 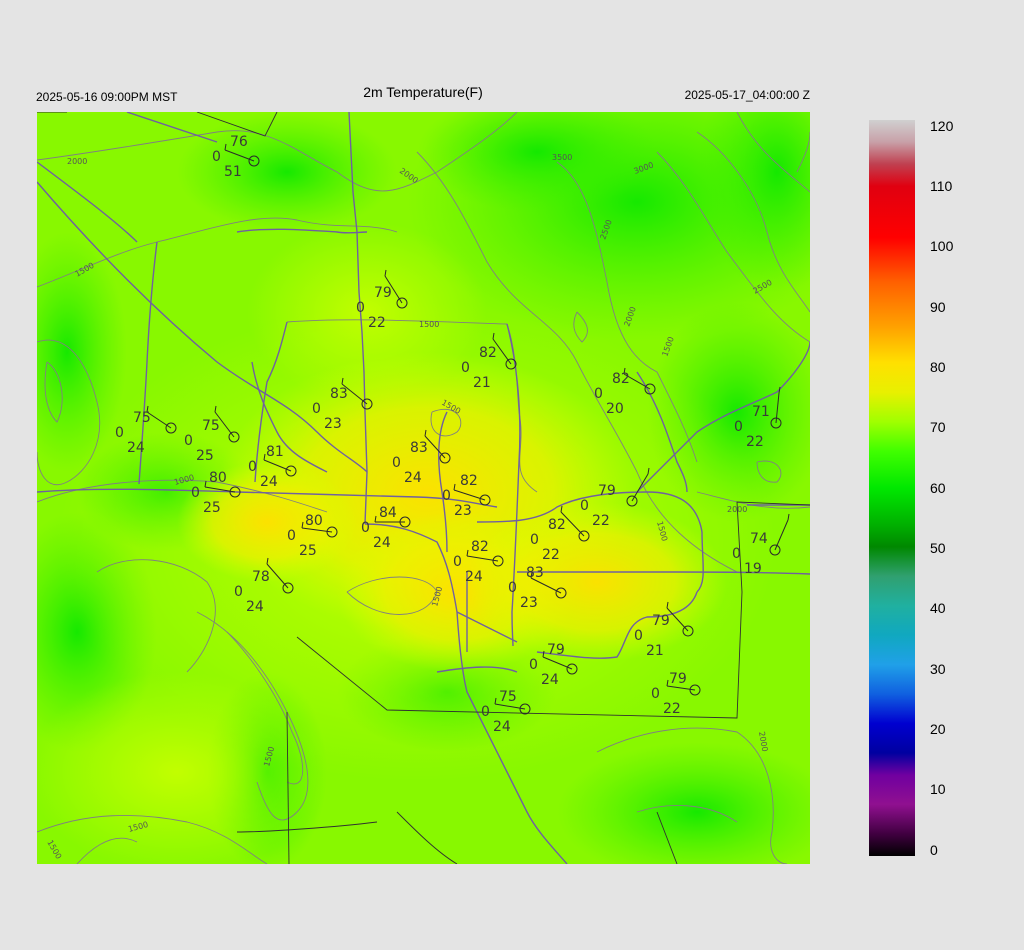 What do you see at coordinates (388, 513) in the screenshot?
I see `station-temperature: 84` at bounding box center [388, 513].